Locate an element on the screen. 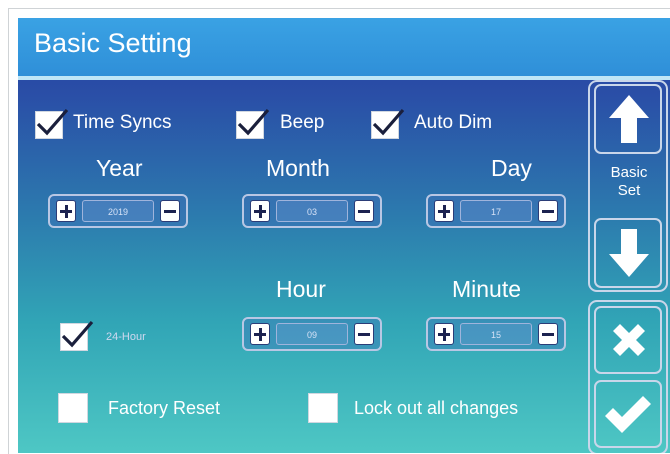 Image resolution: width=670 pixels, height=454 pixels. side-navigation: Basic Set is located at coordinates (628, 186).